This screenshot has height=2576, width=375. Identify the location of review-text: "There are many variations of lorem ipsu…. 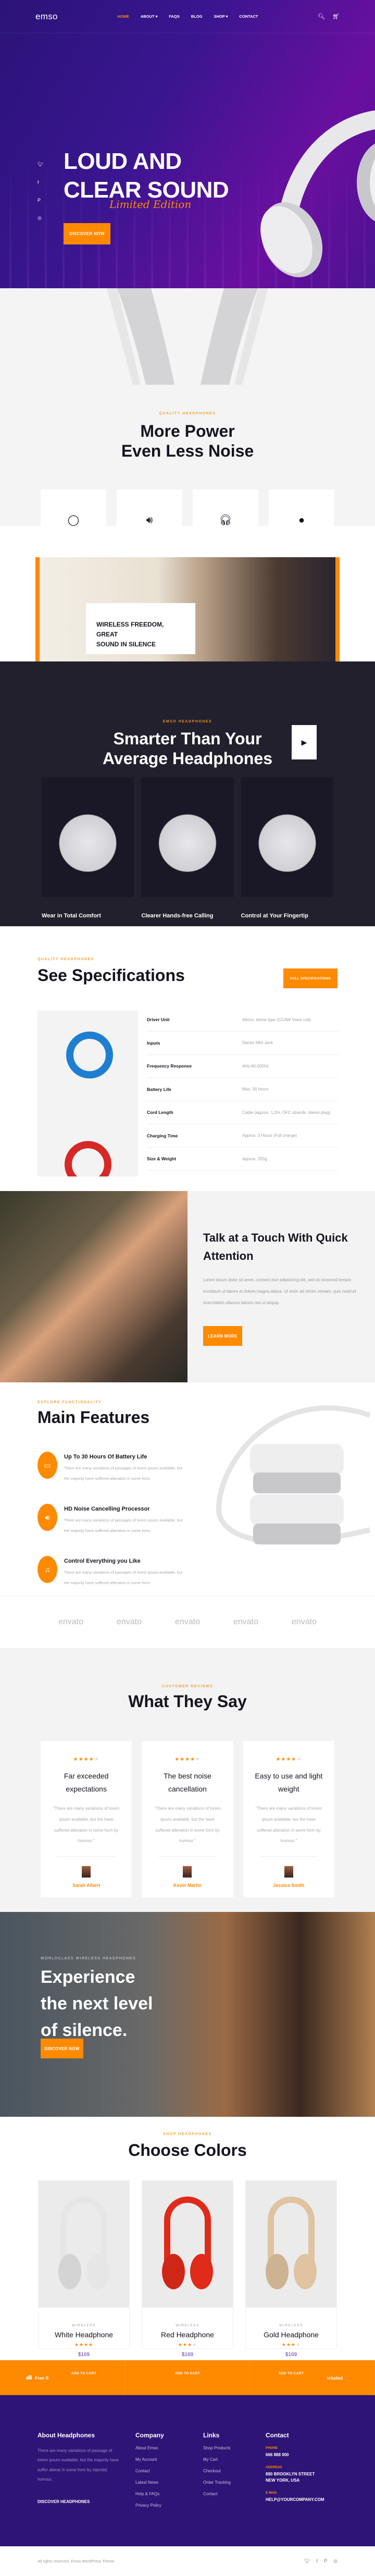
(187, 1825).